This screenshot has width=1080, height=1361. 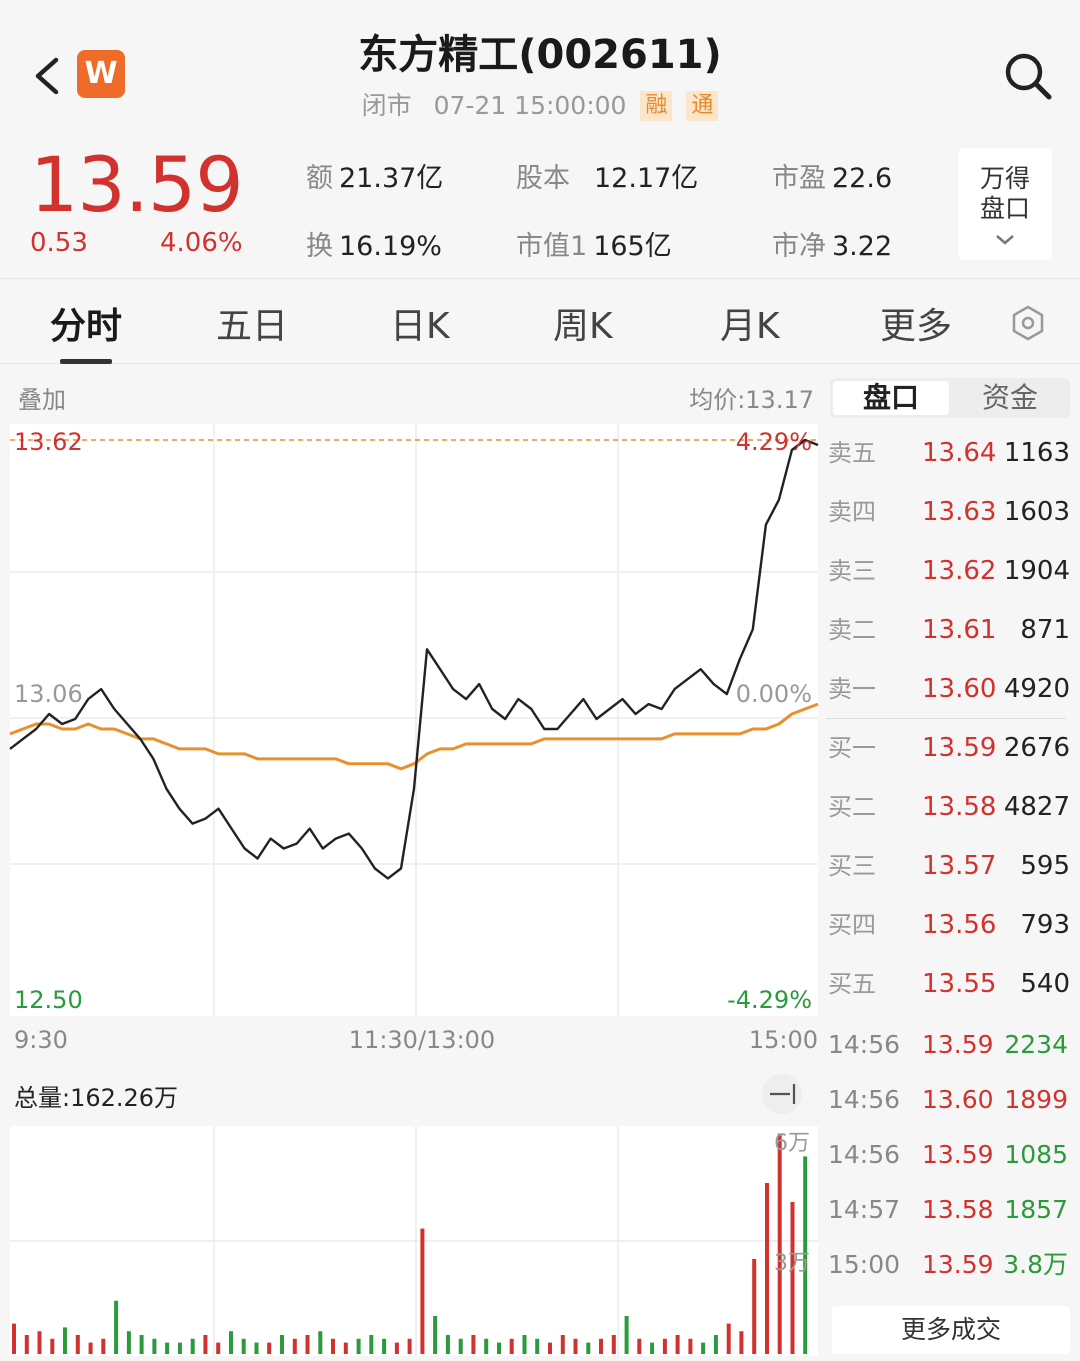 I want to click on bid-level-row: 买三 13.57 595, so click(x=951, y=866).